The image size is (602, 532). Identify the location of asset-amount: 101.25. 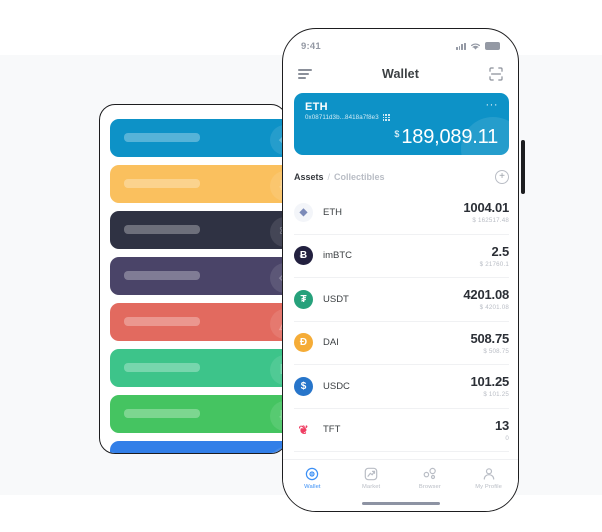
(489, 382).